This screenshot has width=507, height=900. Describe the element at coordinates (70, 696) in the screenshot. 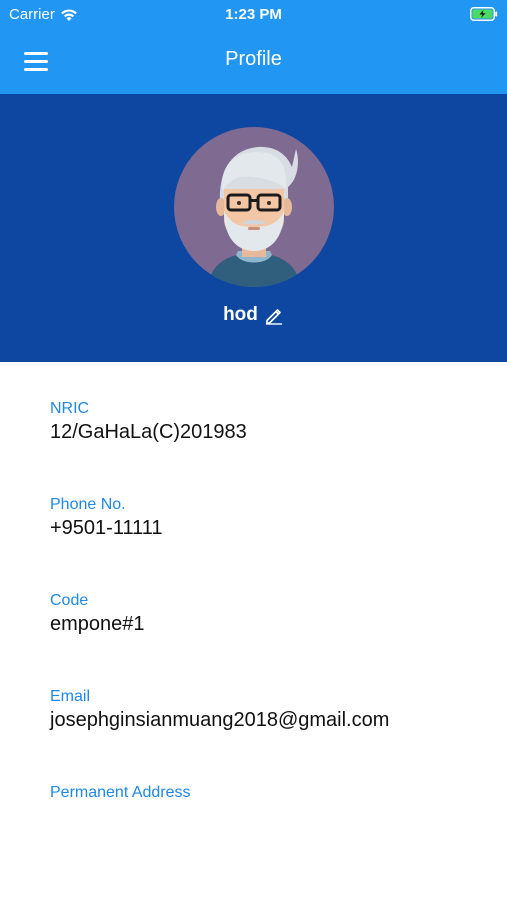

I see `field-label: Email` at that location.